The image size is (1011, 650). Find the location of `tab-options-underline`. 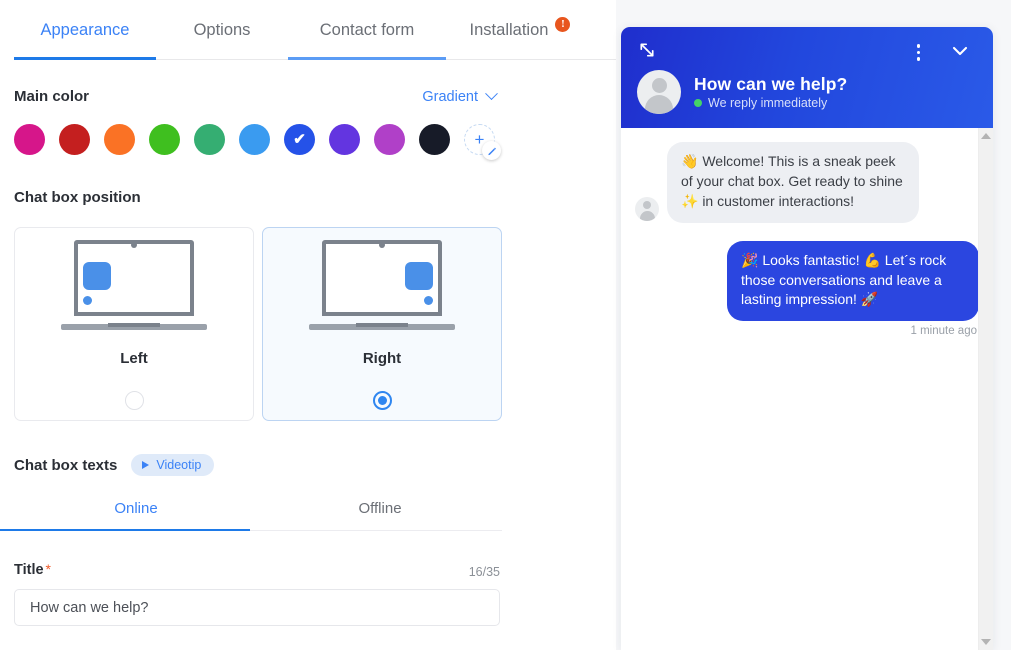

tab-options-underline is located at coordinates (222, 58).